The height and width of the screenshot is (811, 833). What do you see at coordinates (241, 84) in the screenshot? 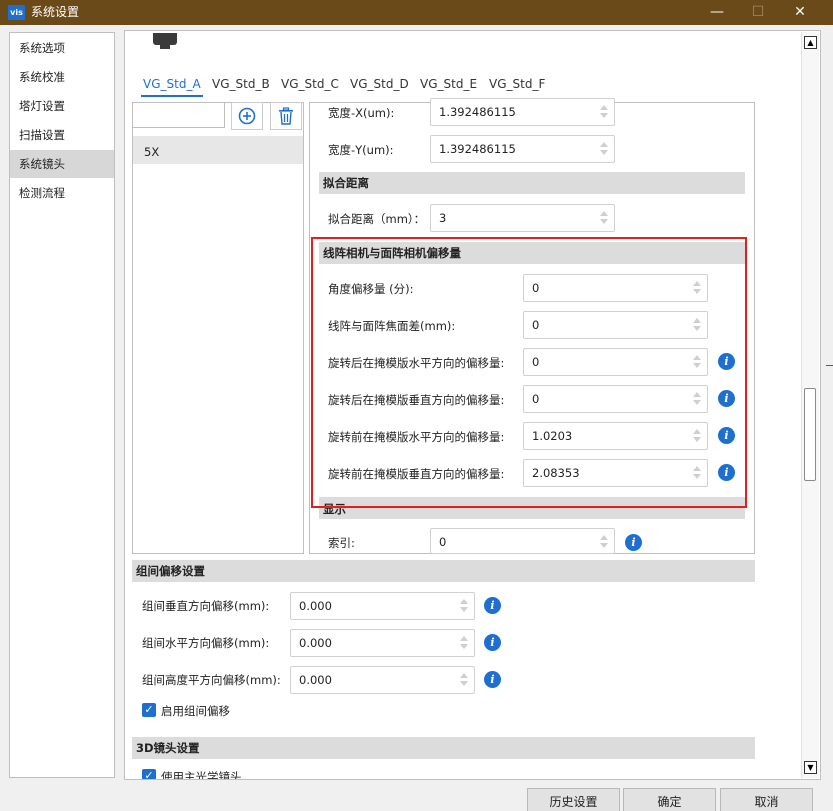
I see `tab-vg-std-b: VG_Std_B` at bounding box center [241, 84].